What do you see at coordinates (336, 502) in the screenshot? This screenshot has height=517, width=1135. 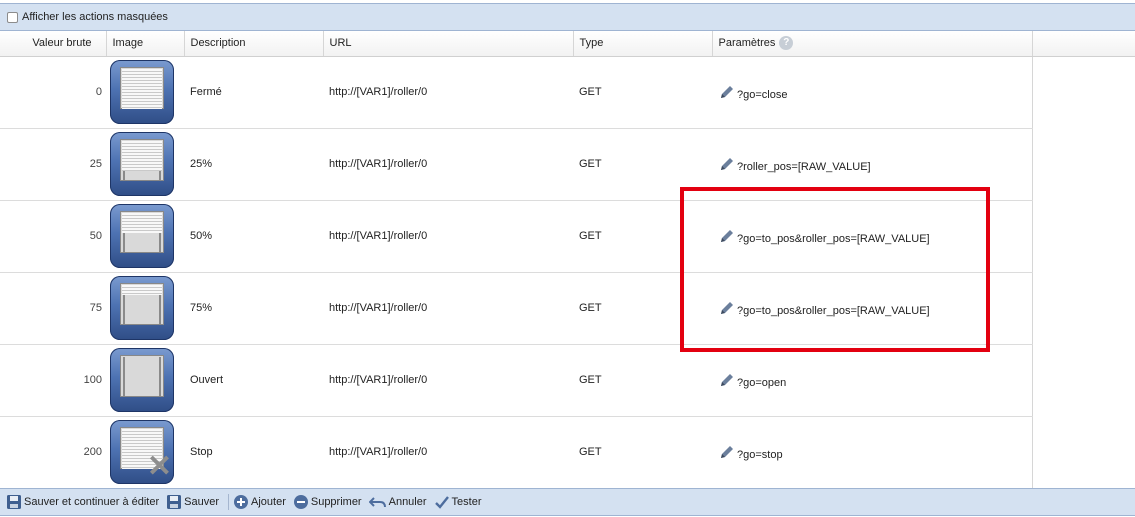 I see `delete-label: Supprimer` at bounding box center [336, 502].